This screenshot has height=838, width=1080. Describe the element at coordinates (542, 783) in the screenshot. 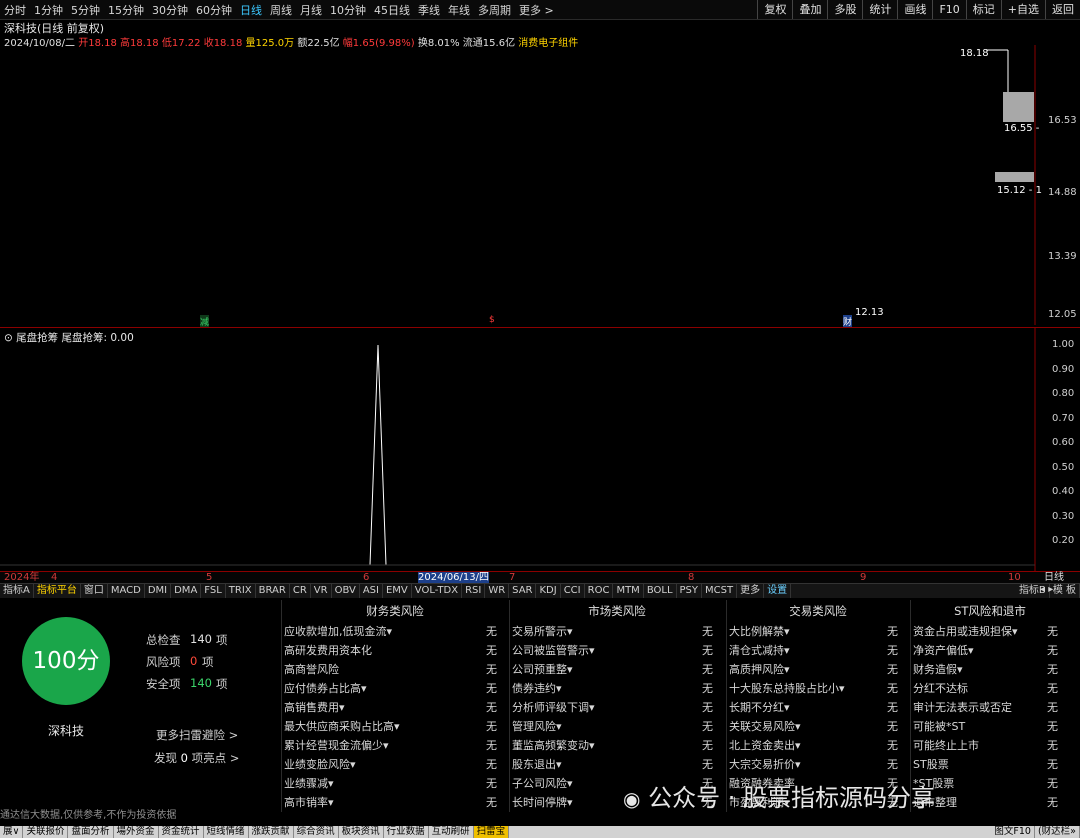

I see `risk-item: 子公司风险▾` at that location.